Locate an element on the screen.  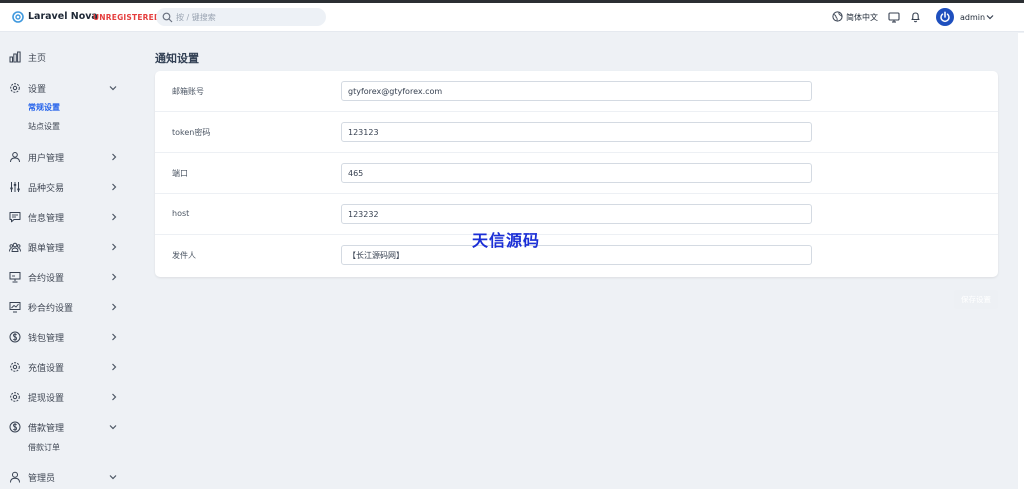
global-search is located at coordinates (241, 17).